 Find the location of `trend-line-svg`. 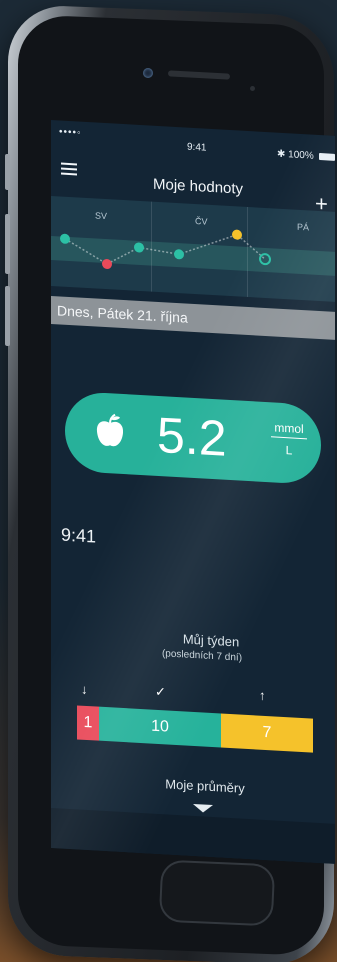

trend-line-svg is located at coordinates (165, 249).